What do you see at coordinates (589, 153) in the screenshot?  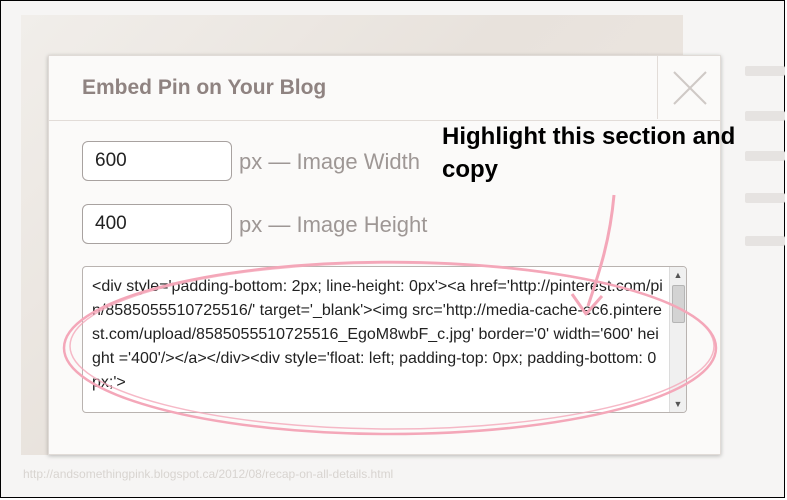 I see `annotation-text: Highlight this section and copy` at bounding box center [589, 153].